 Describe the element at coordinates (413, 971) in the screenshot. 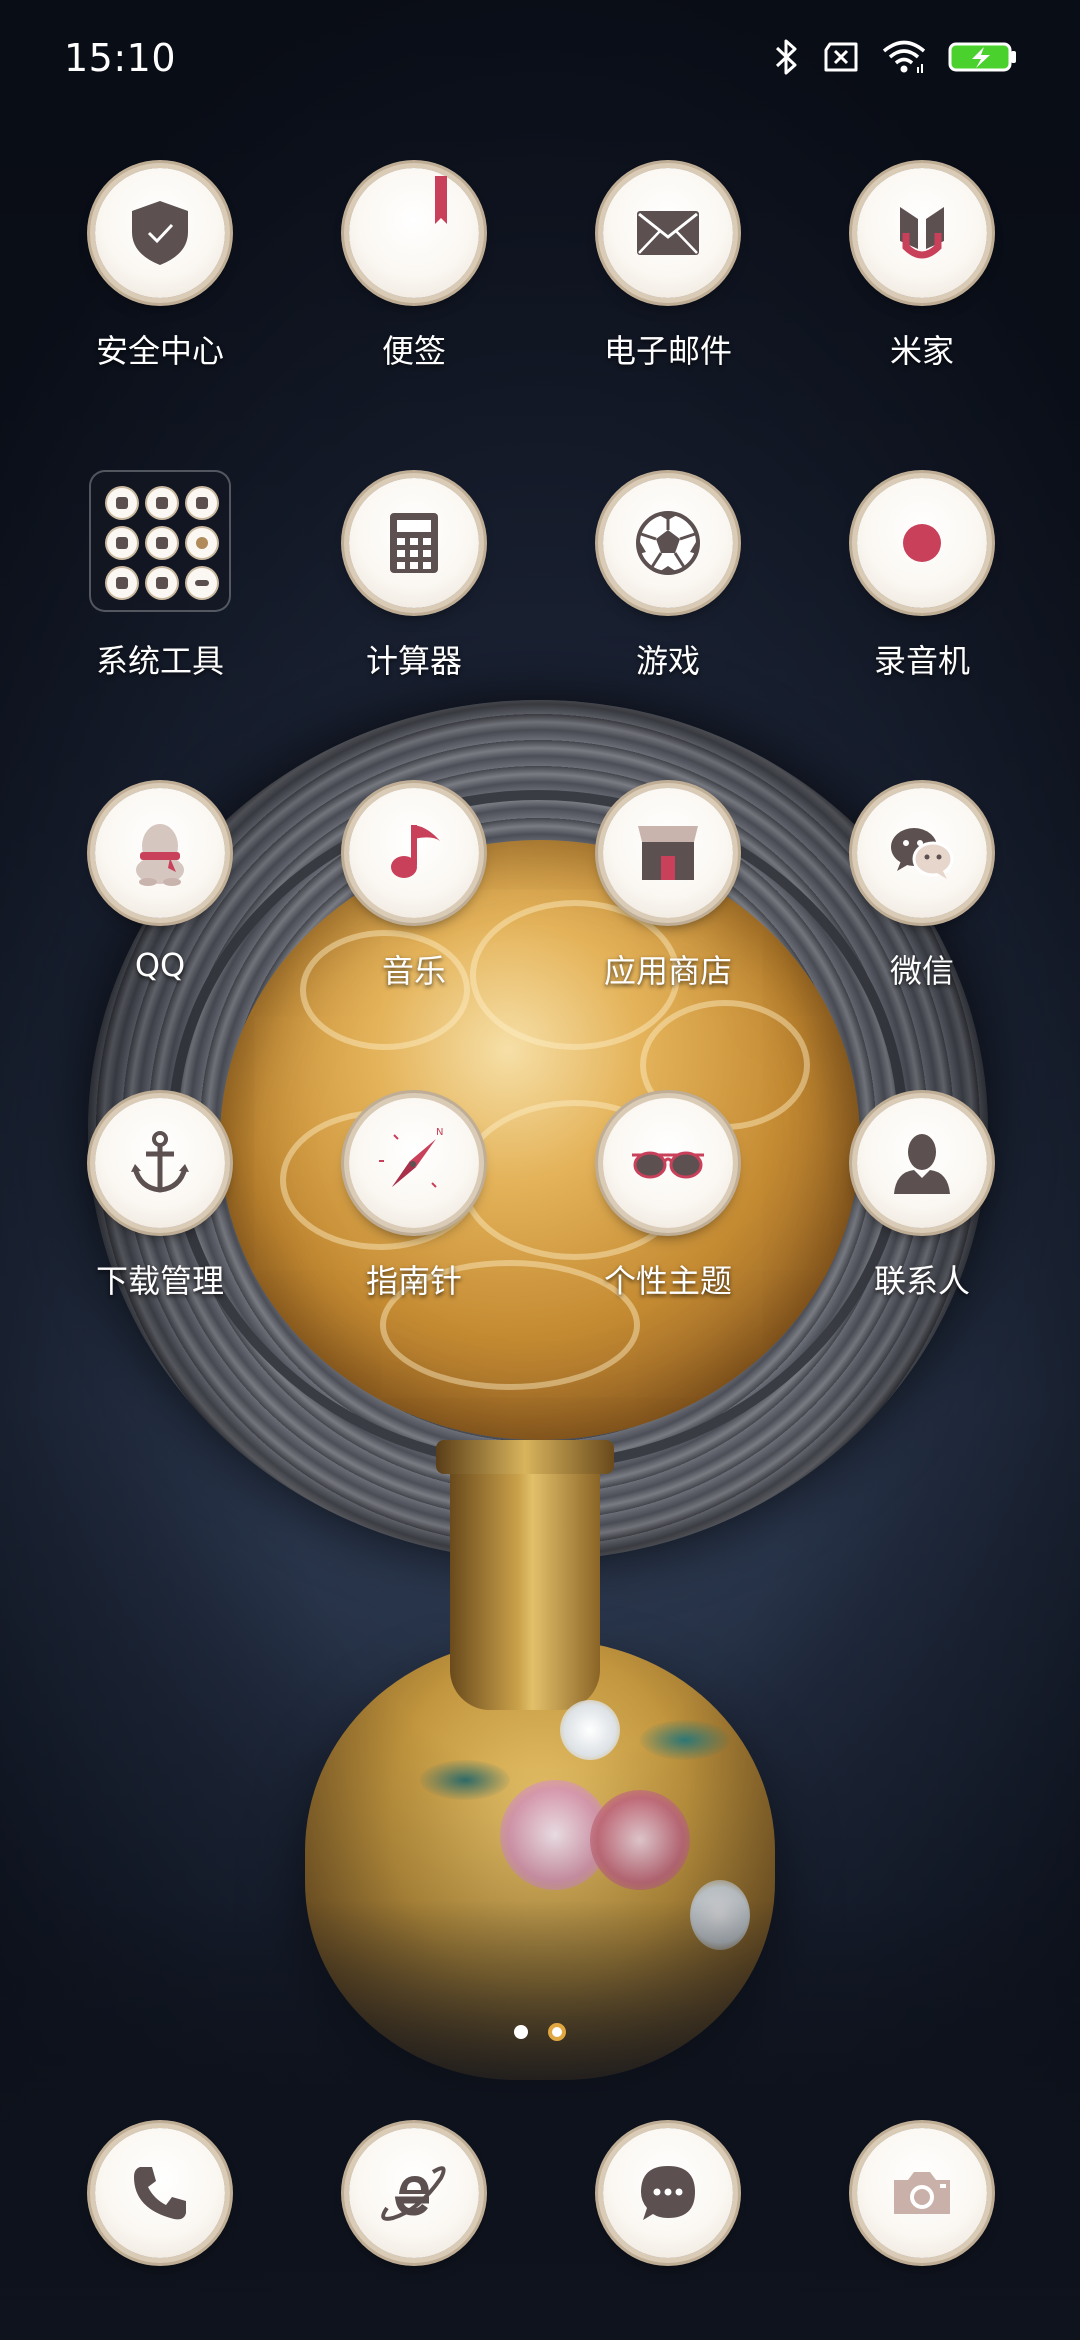

I see `app-label: 音乐` at that location.